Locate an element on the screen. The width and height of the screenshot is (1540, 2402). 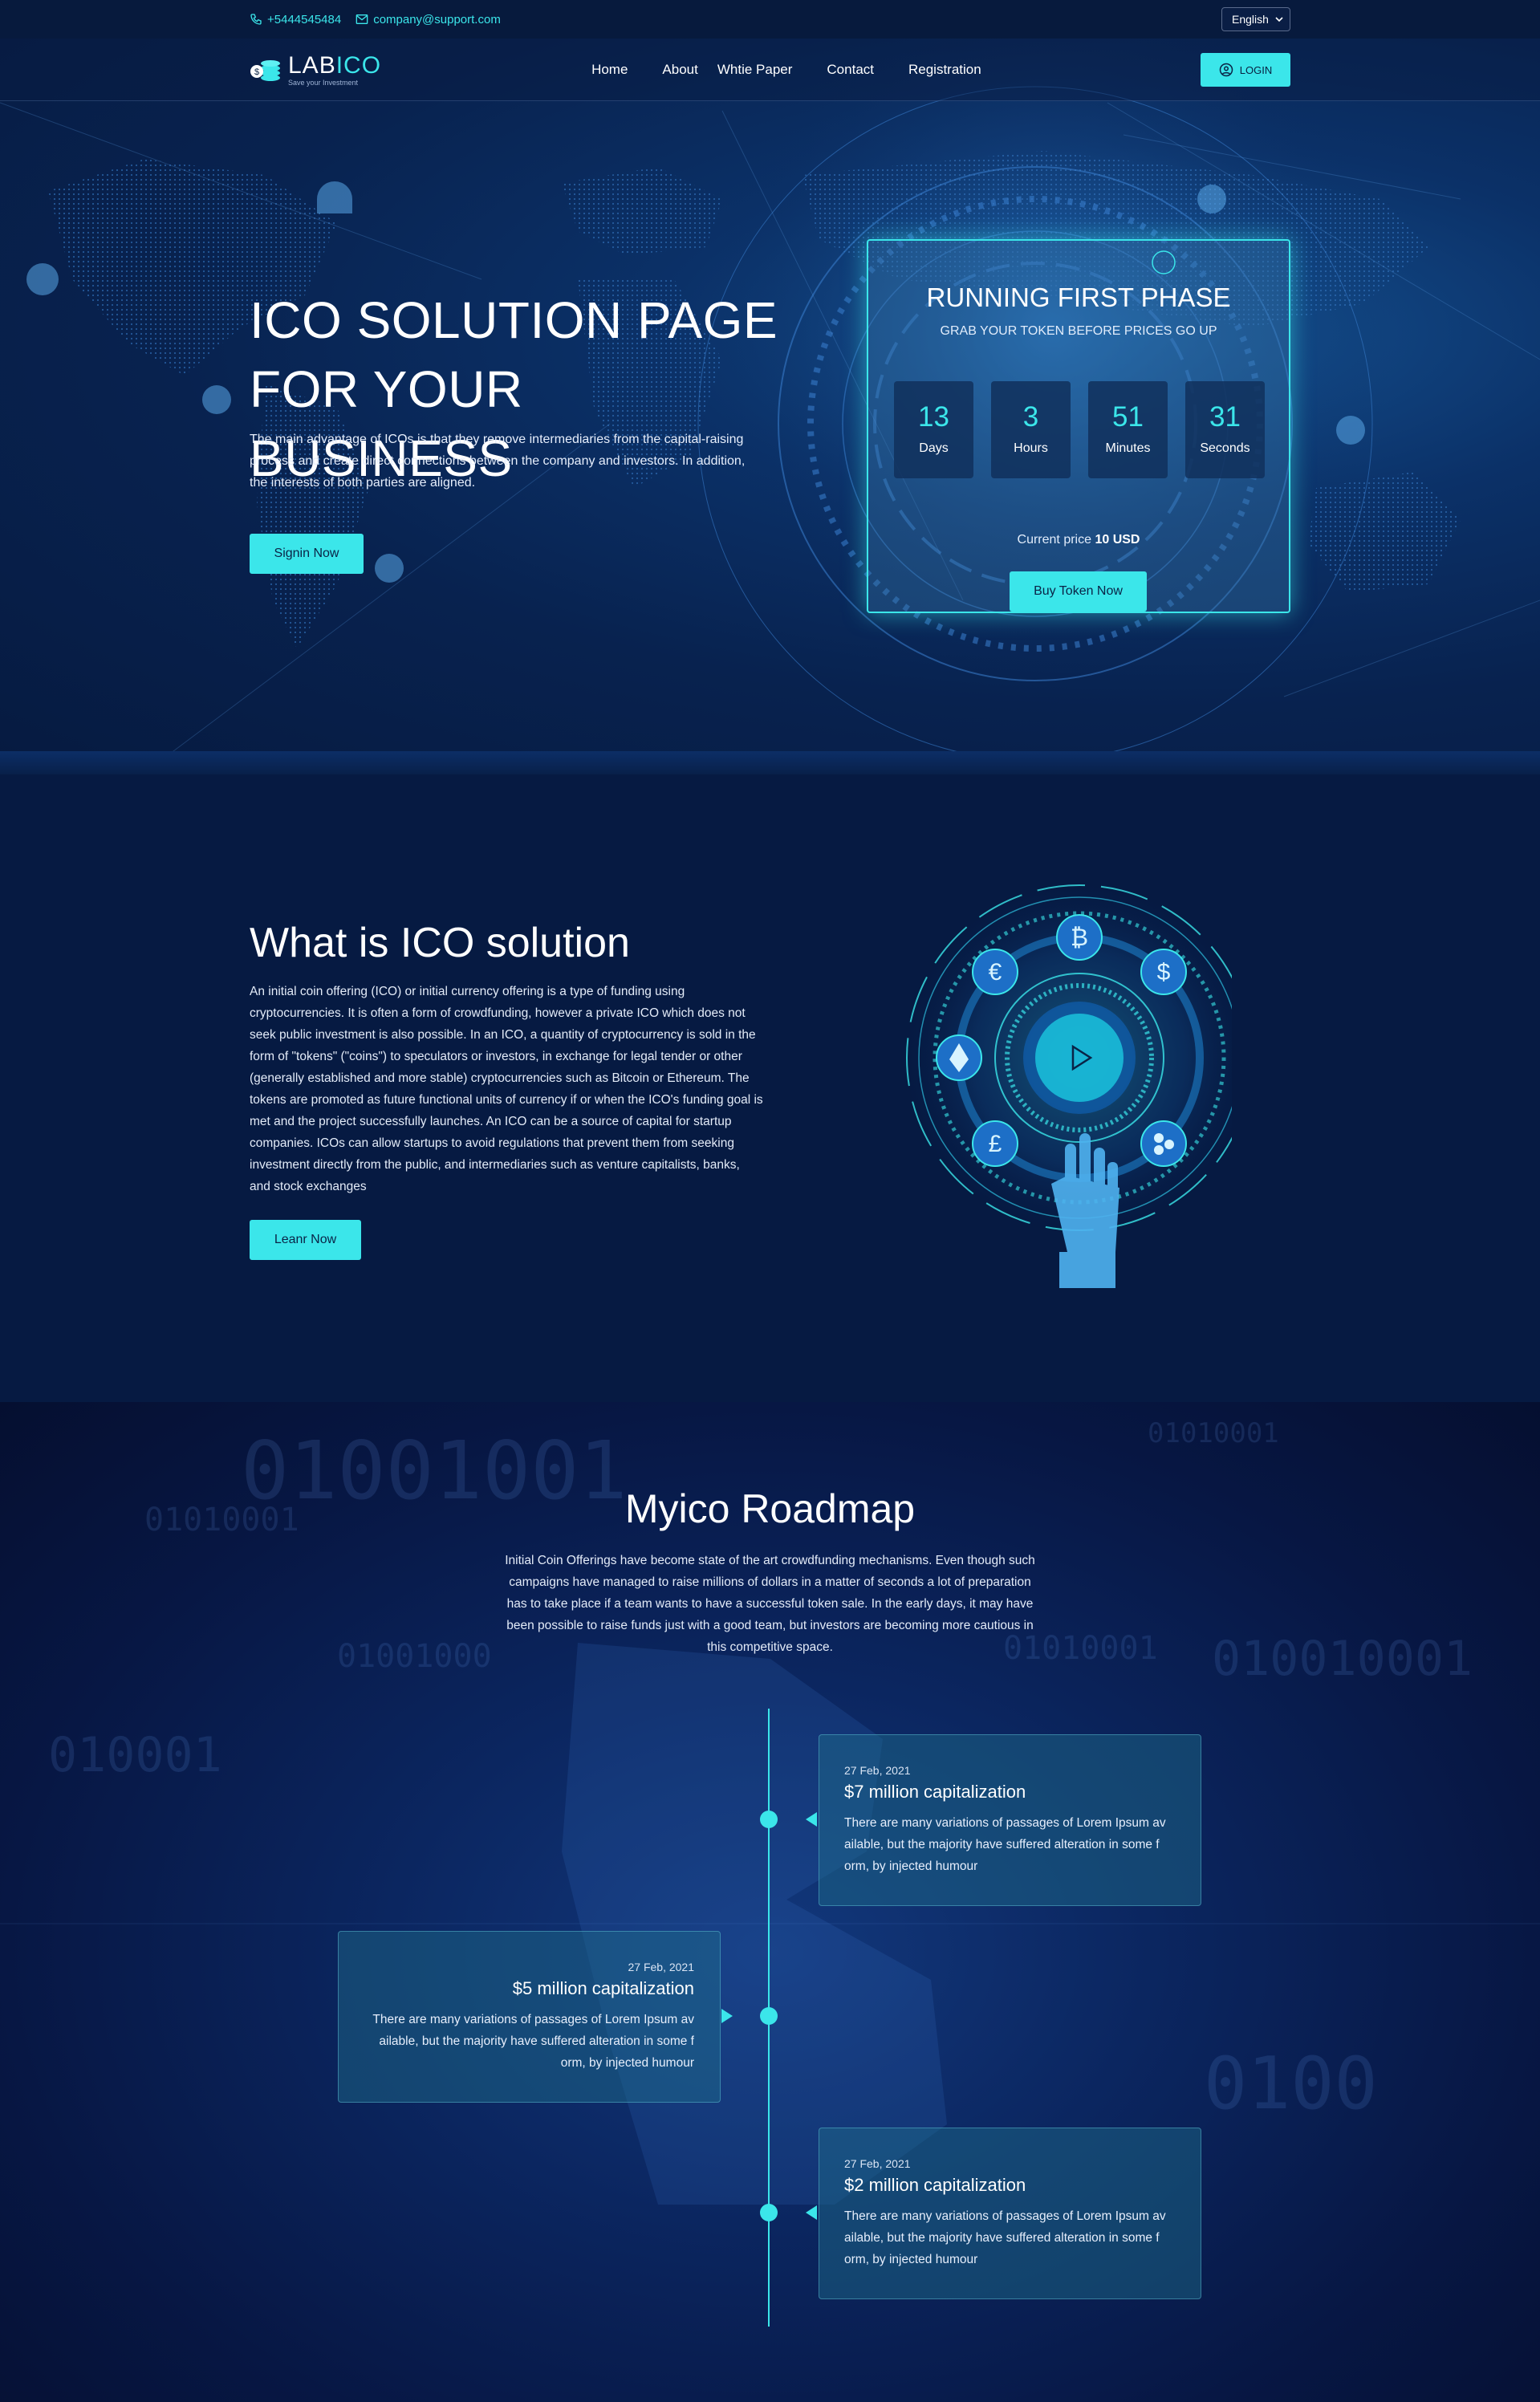
svg-text: 0100 is located at coordinates (1291, 2084).